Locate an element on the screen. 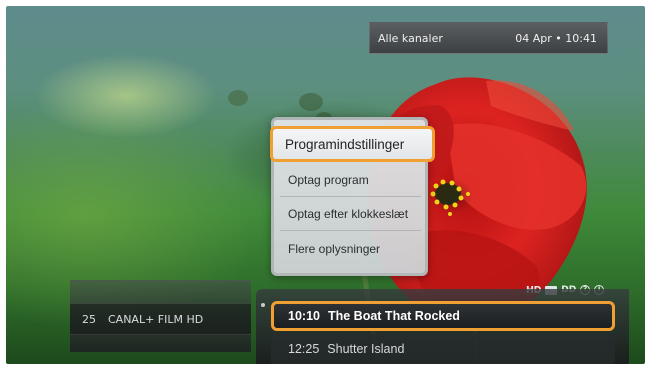  menu-item-label: Flere oplysninger is located at coordinates (334, 248).